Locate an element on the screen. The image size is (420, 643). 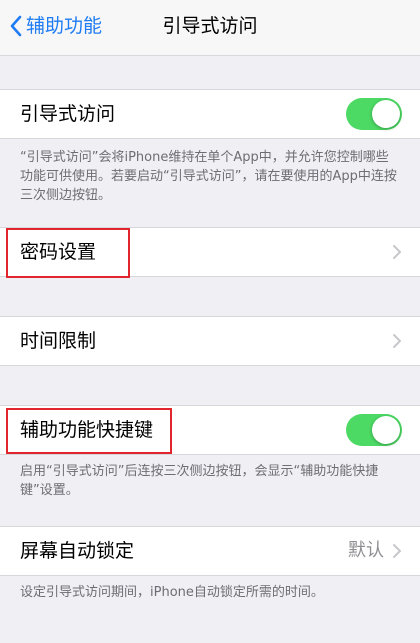
time-limits-label: 时间限制 is located at coordinates (58, 341).